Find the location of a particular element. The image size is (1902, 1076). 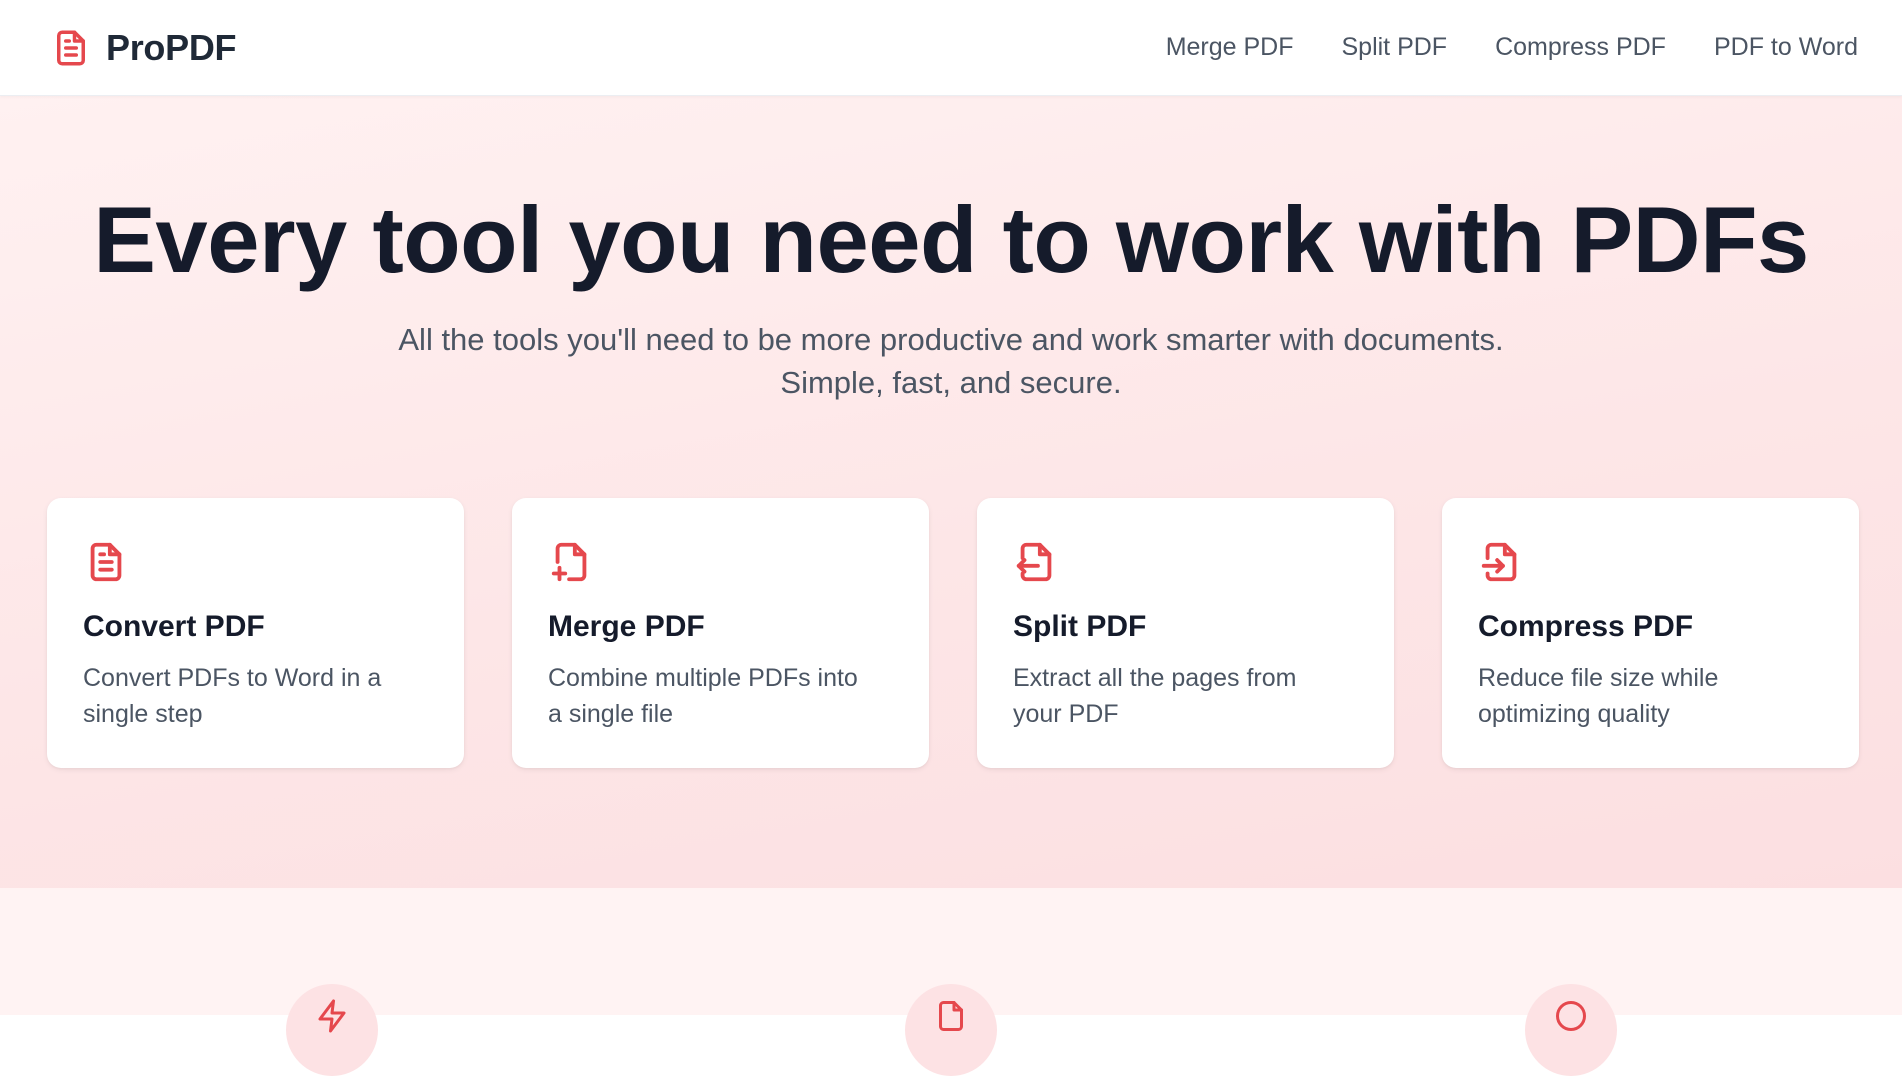

tool-card-title: Compress PDF is located at coordinates (1586, 626).